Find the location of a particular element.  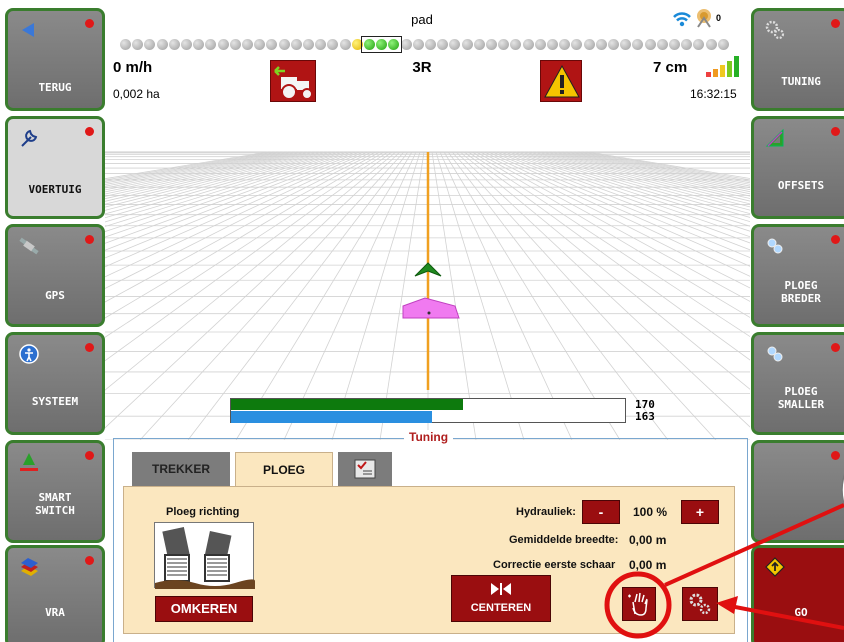

annotation-overlay is located at coordinates (724, 556).